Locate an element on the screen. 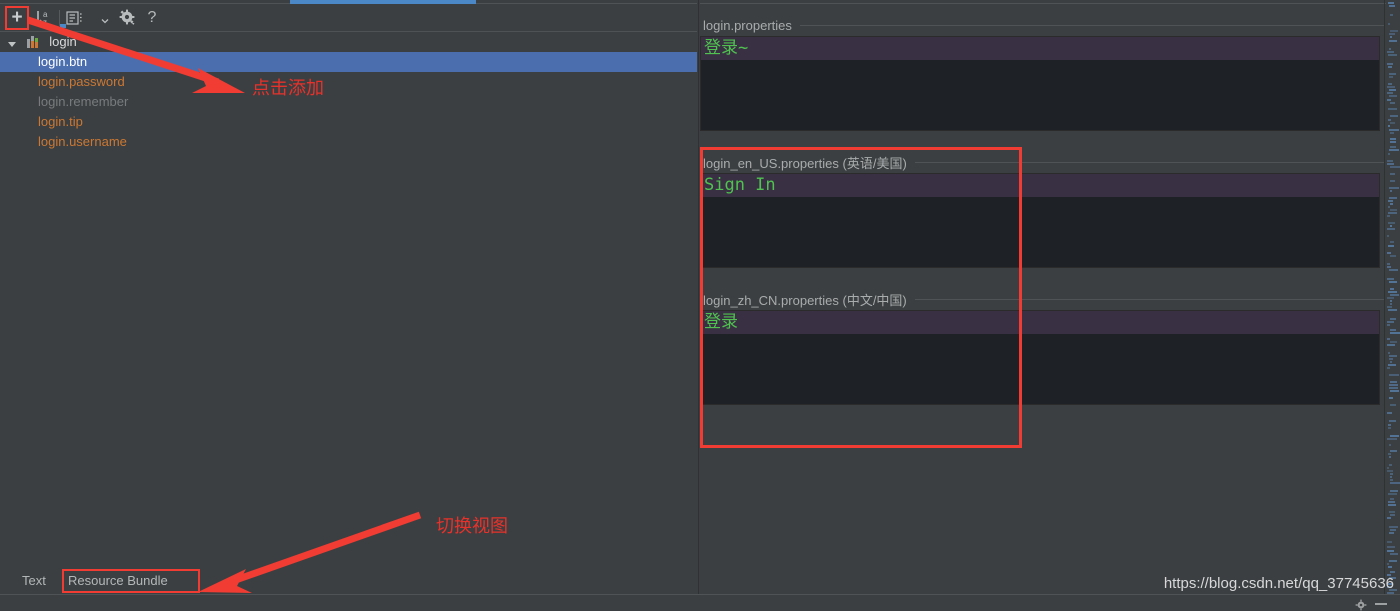 The width and height of the screenshot is (1400, 611). tree-root-label: login is located at coordinates (63, 41).